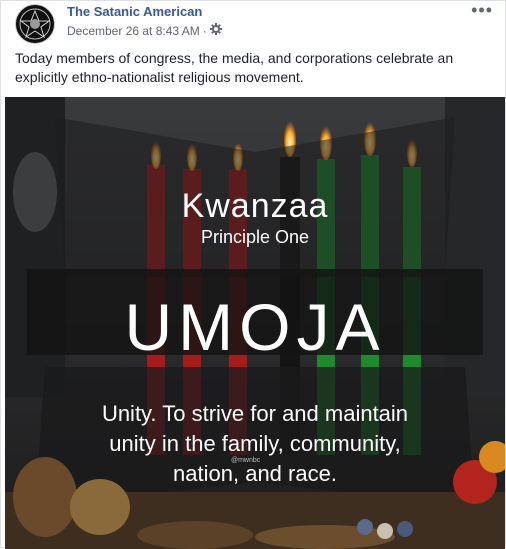 Image resolution: width=506 pixels, height=549 pixels. I want to click on image-headline: UMOJA, so click(255, 327).